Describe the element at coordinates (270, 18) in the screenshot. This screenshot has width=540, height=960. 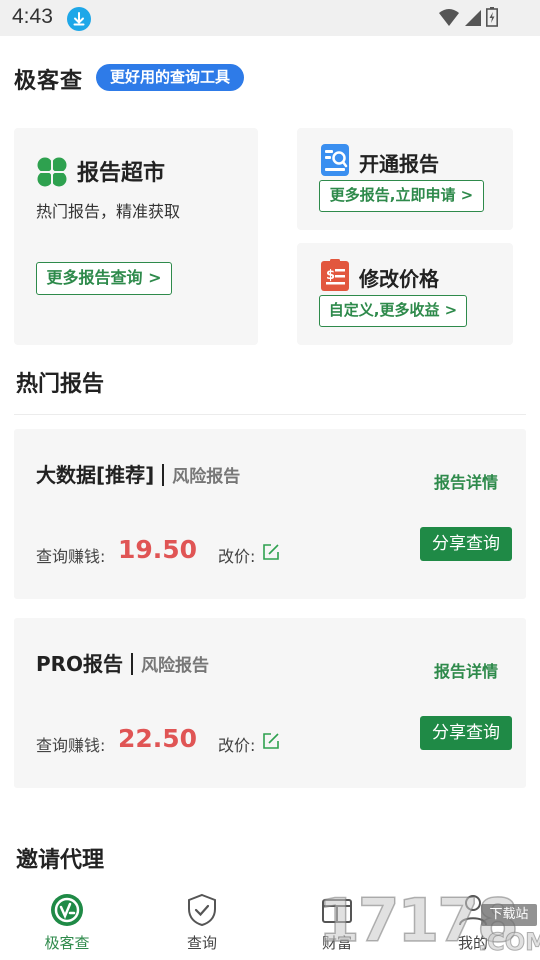
I see `status-bar: 4:43` at that location.